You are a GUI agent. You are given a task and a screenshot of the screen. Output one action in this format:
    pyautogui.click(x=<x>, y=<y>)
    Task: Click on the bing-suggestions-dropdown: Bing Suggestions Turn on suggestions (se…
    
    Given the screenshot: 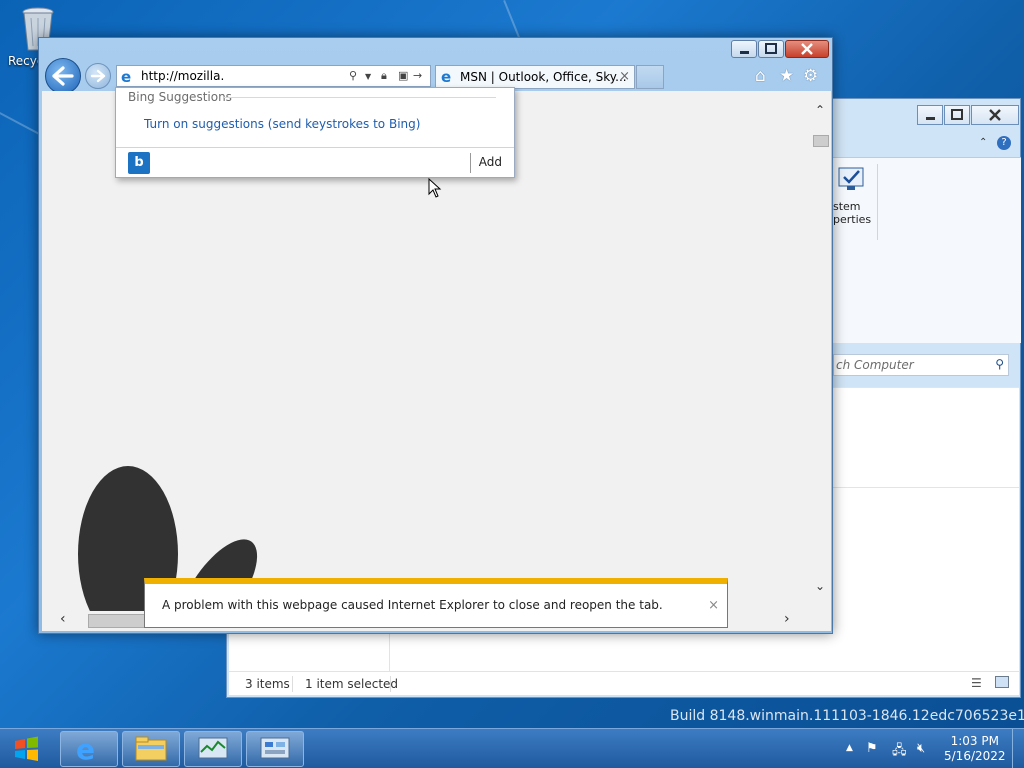 What is the action you would take?
    pyautogui.click(x=315, y=132)
    